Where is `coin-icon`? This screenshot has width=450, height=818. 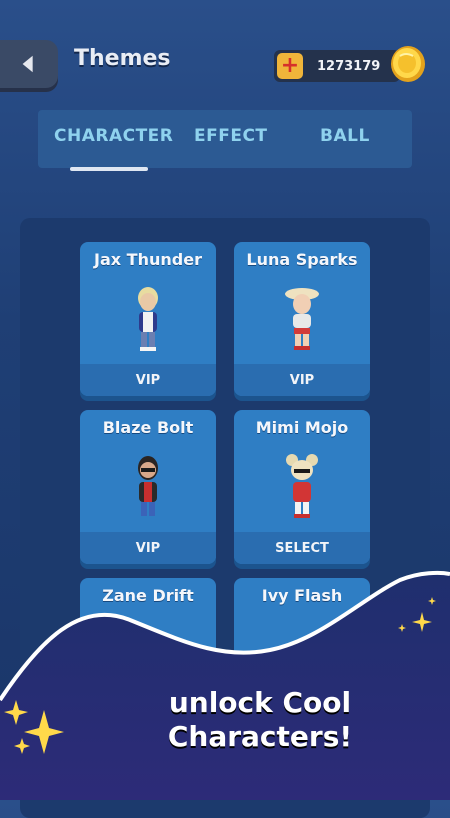
coin-icon is located at coordinates (408, 64).